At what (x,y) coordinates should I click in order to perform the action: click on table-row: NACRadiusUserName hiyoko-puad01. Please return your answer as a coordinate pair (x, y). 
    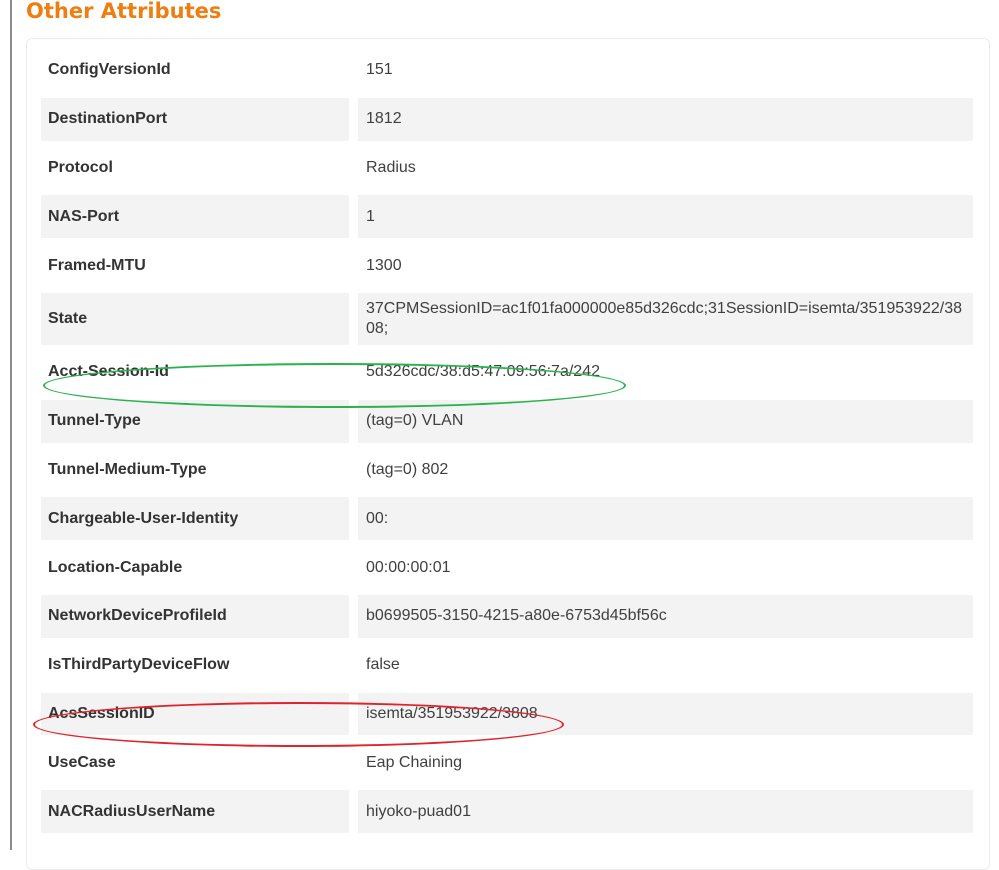
    Looking at the image, I should click on (507, 811).